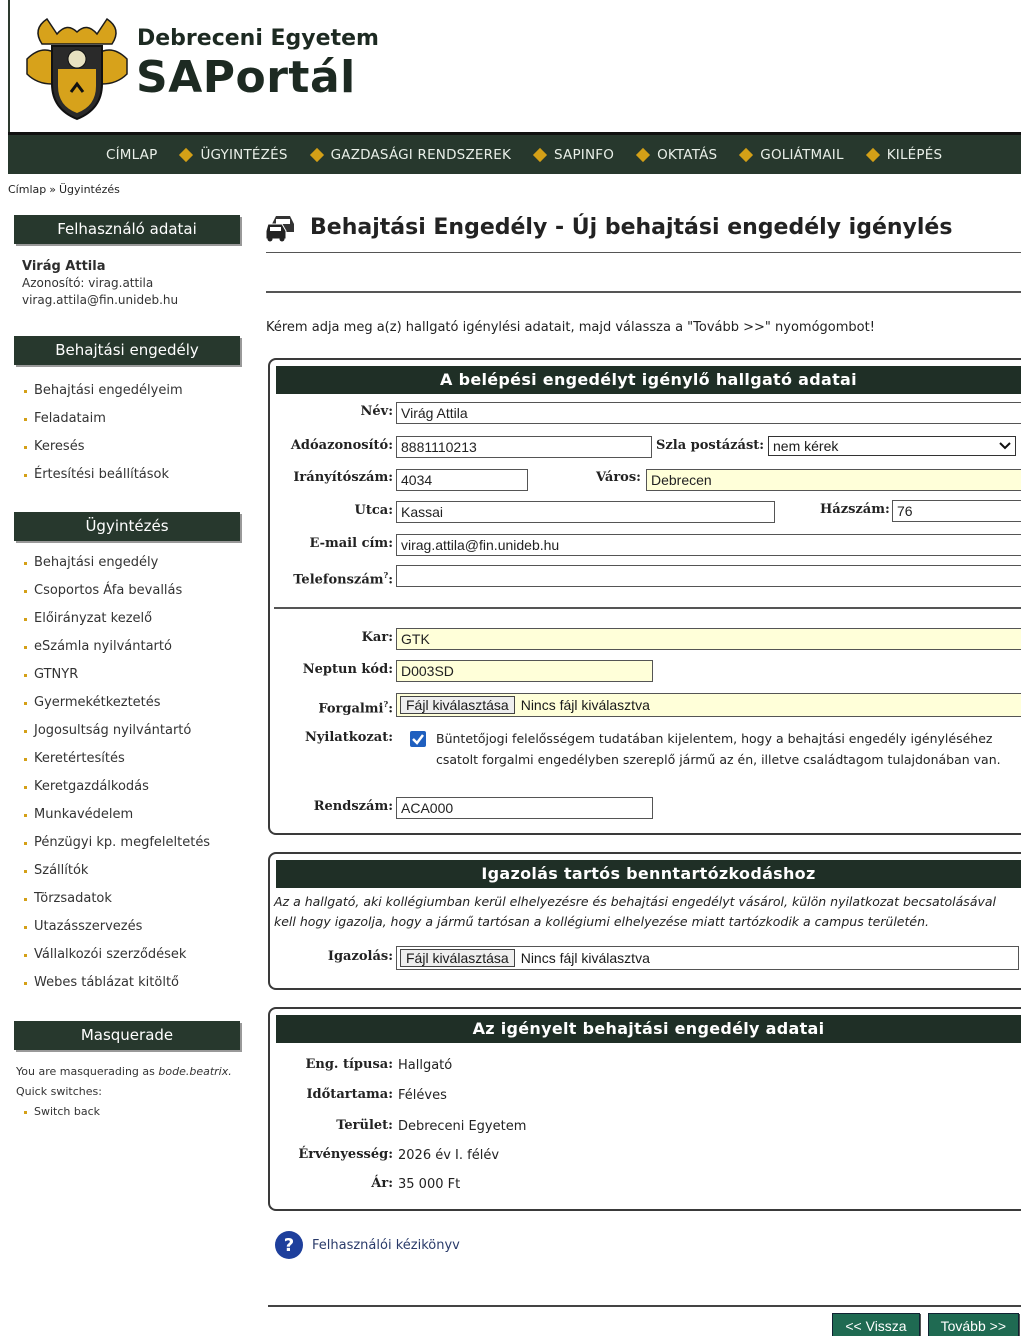  Describe the element at coordinates (647, 608) in the screenshot. I see `section-divider` at that location.